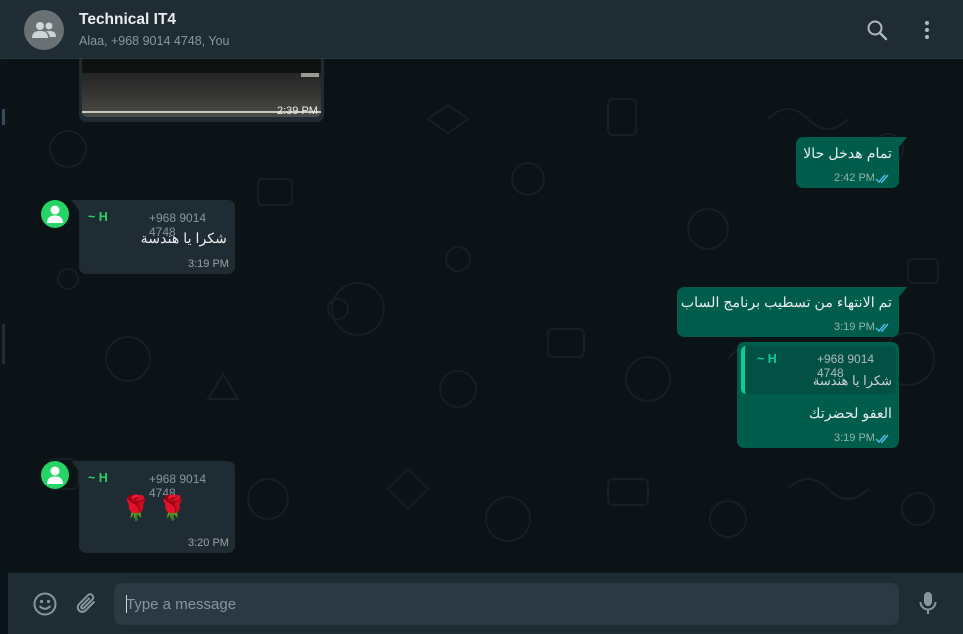  I want to click on menu-button, so click(927, 30).